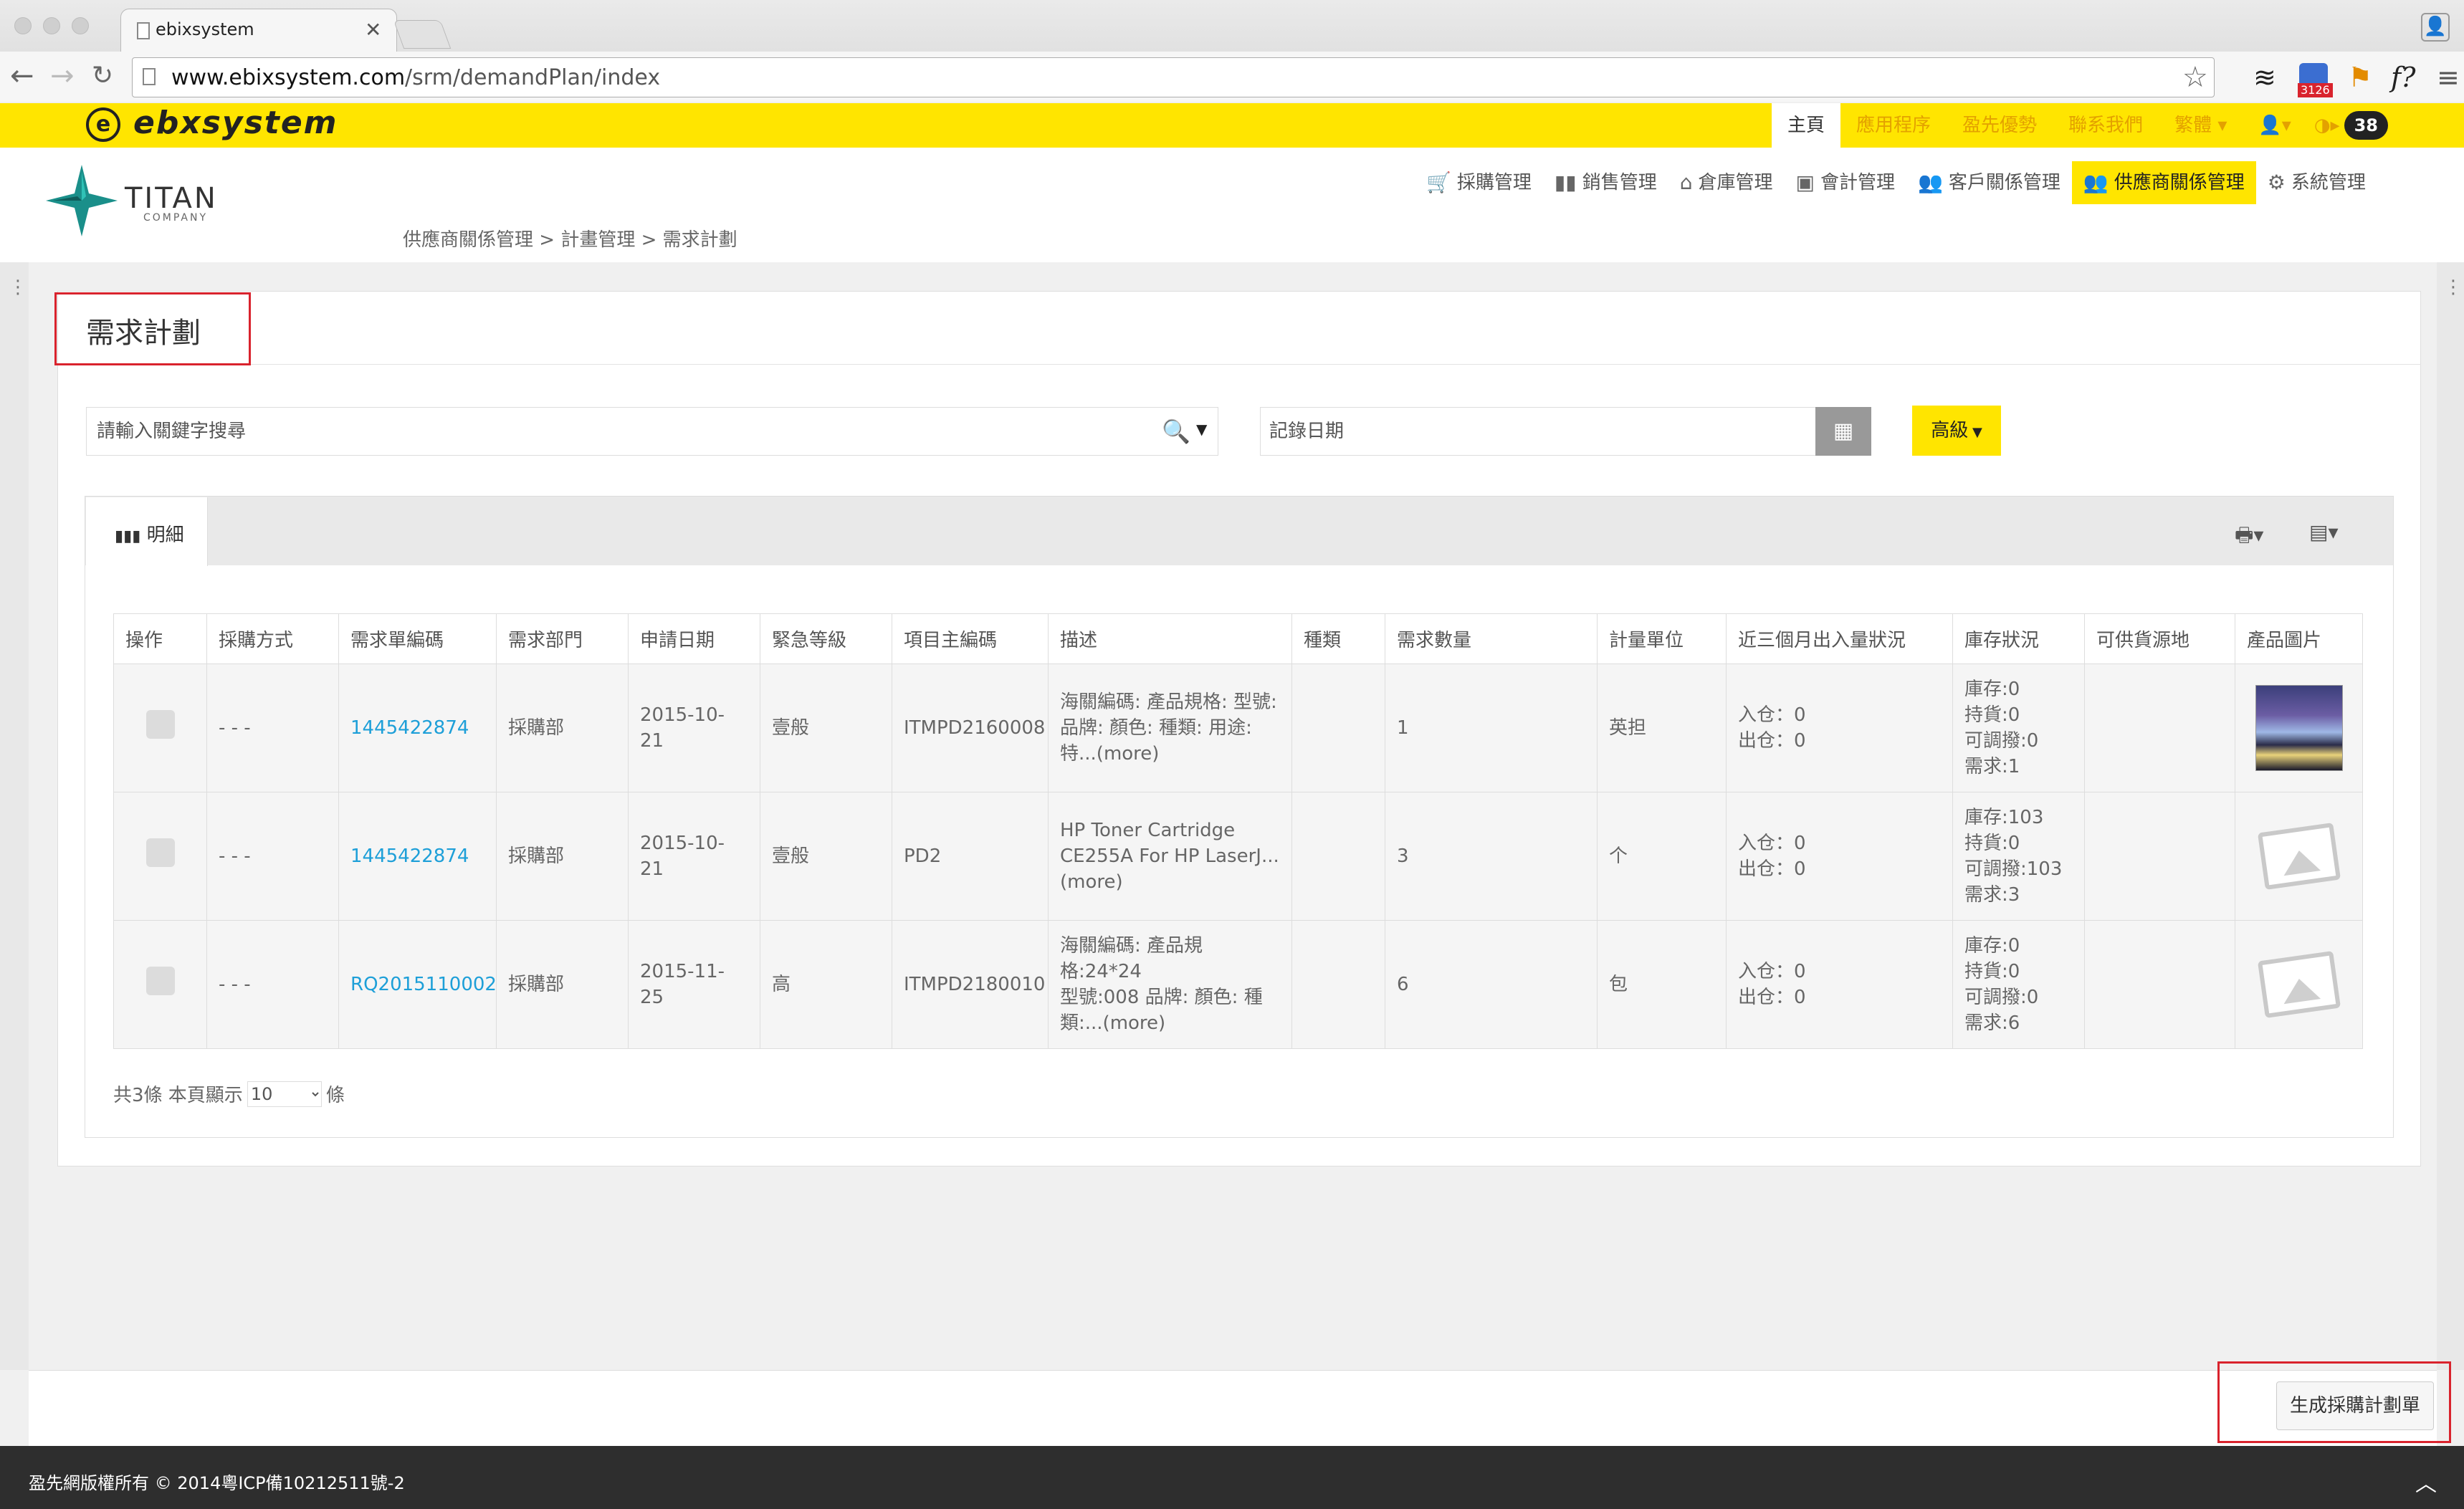 Image resolution: width=2464 pixels, height=1509 pixels. What do you see at coordinates (2450, 816) in the screenshot?
I see `right-sidebar-handle: ⋮` at bounding box center [2450, 816].